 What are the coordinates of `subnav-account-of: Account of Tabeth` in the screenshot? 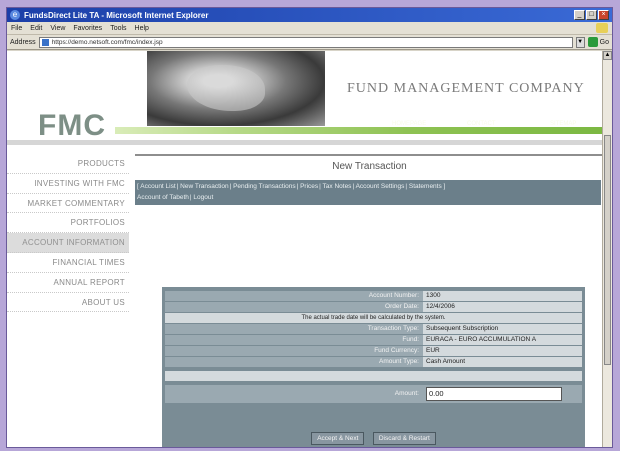 It's located at (163, 198).